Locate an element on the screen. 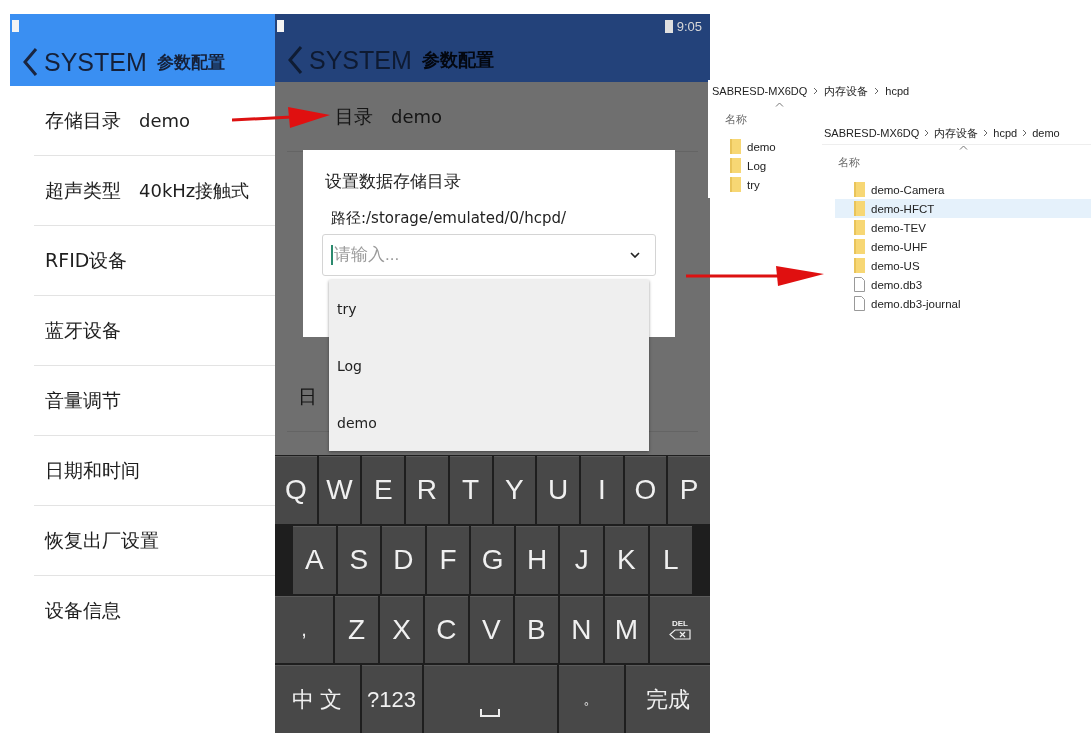 The height and width of the screenshot is (733, 1091). symbols-key: ?123 is located at coordinates (391, 699).